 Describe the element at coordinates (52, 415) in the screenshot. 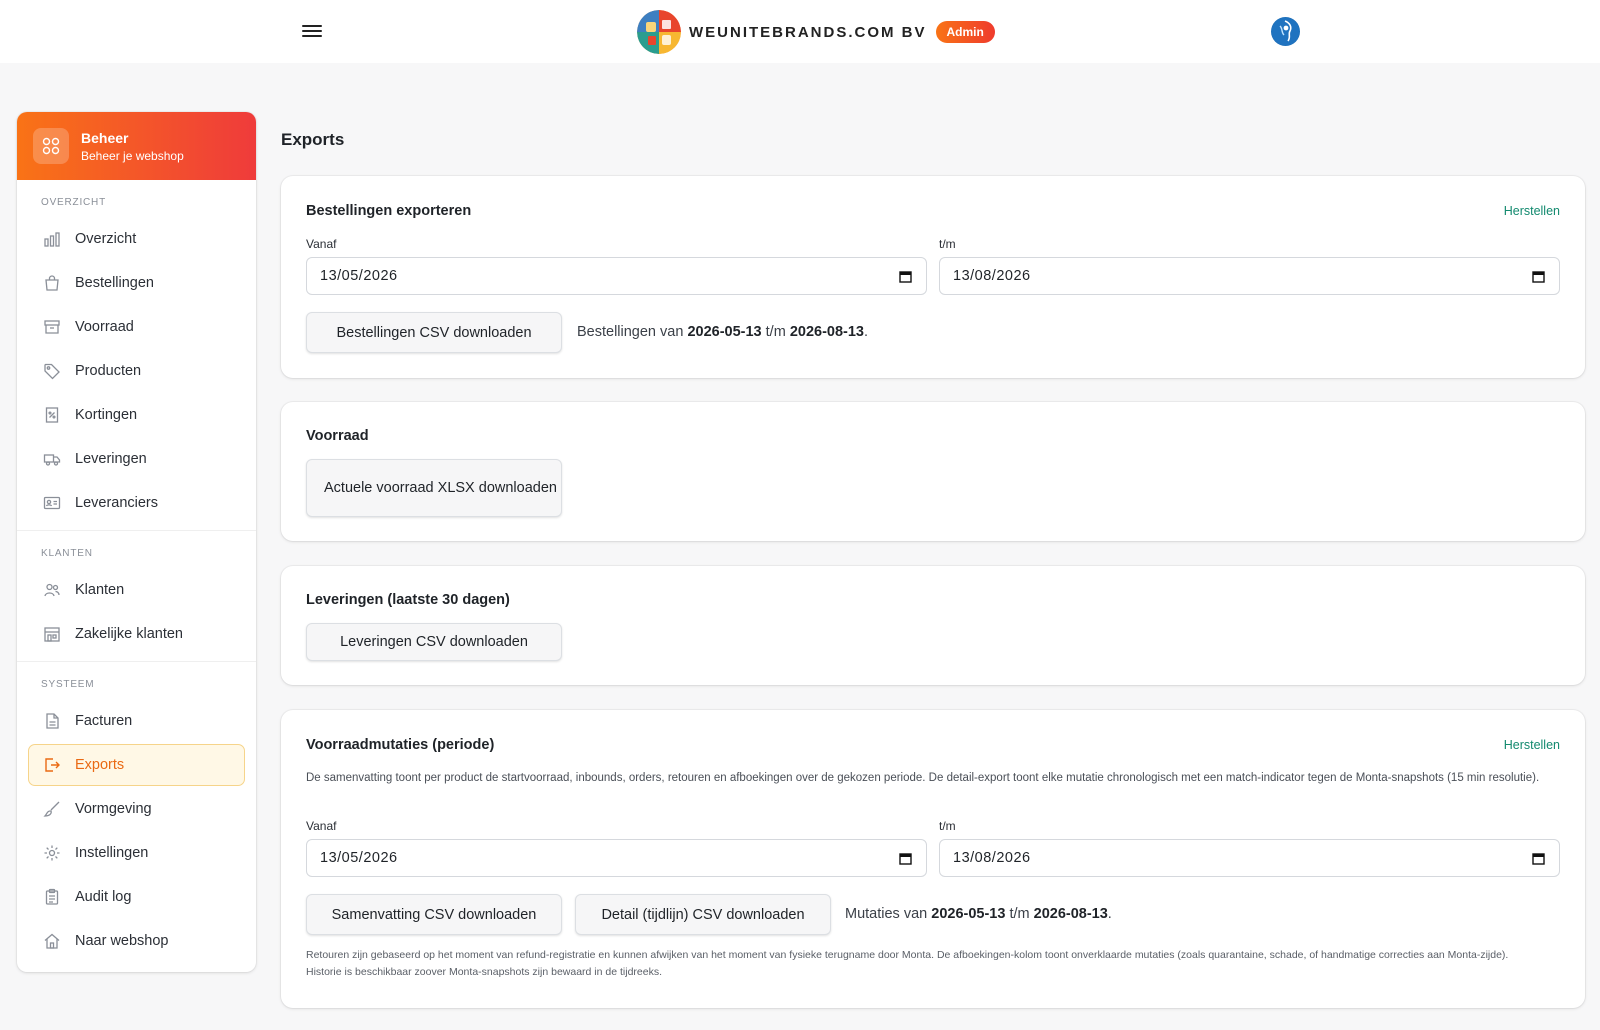

I see `discount-receipt-icon` at that location.